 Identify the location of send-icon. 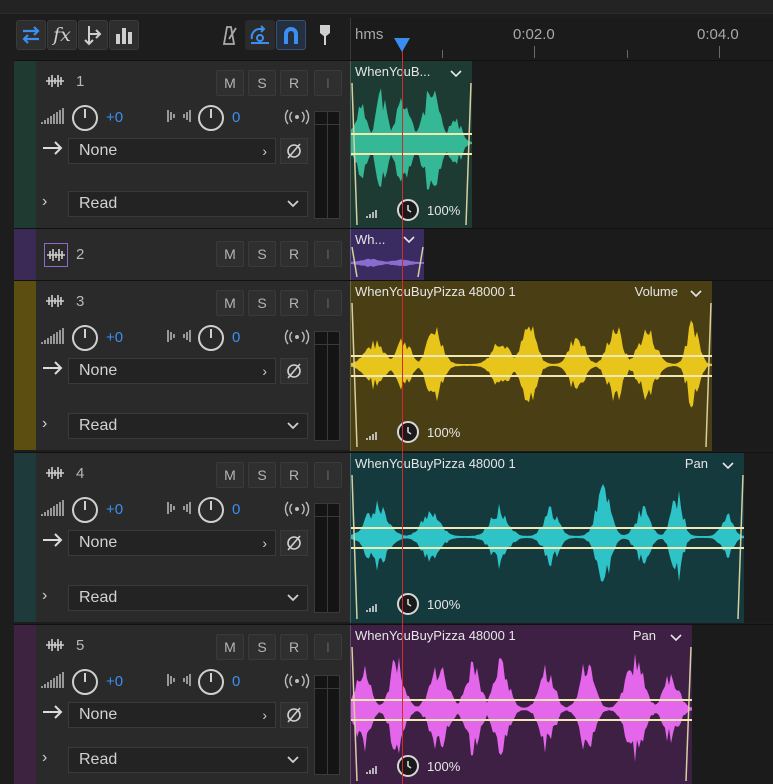
(93, 35).